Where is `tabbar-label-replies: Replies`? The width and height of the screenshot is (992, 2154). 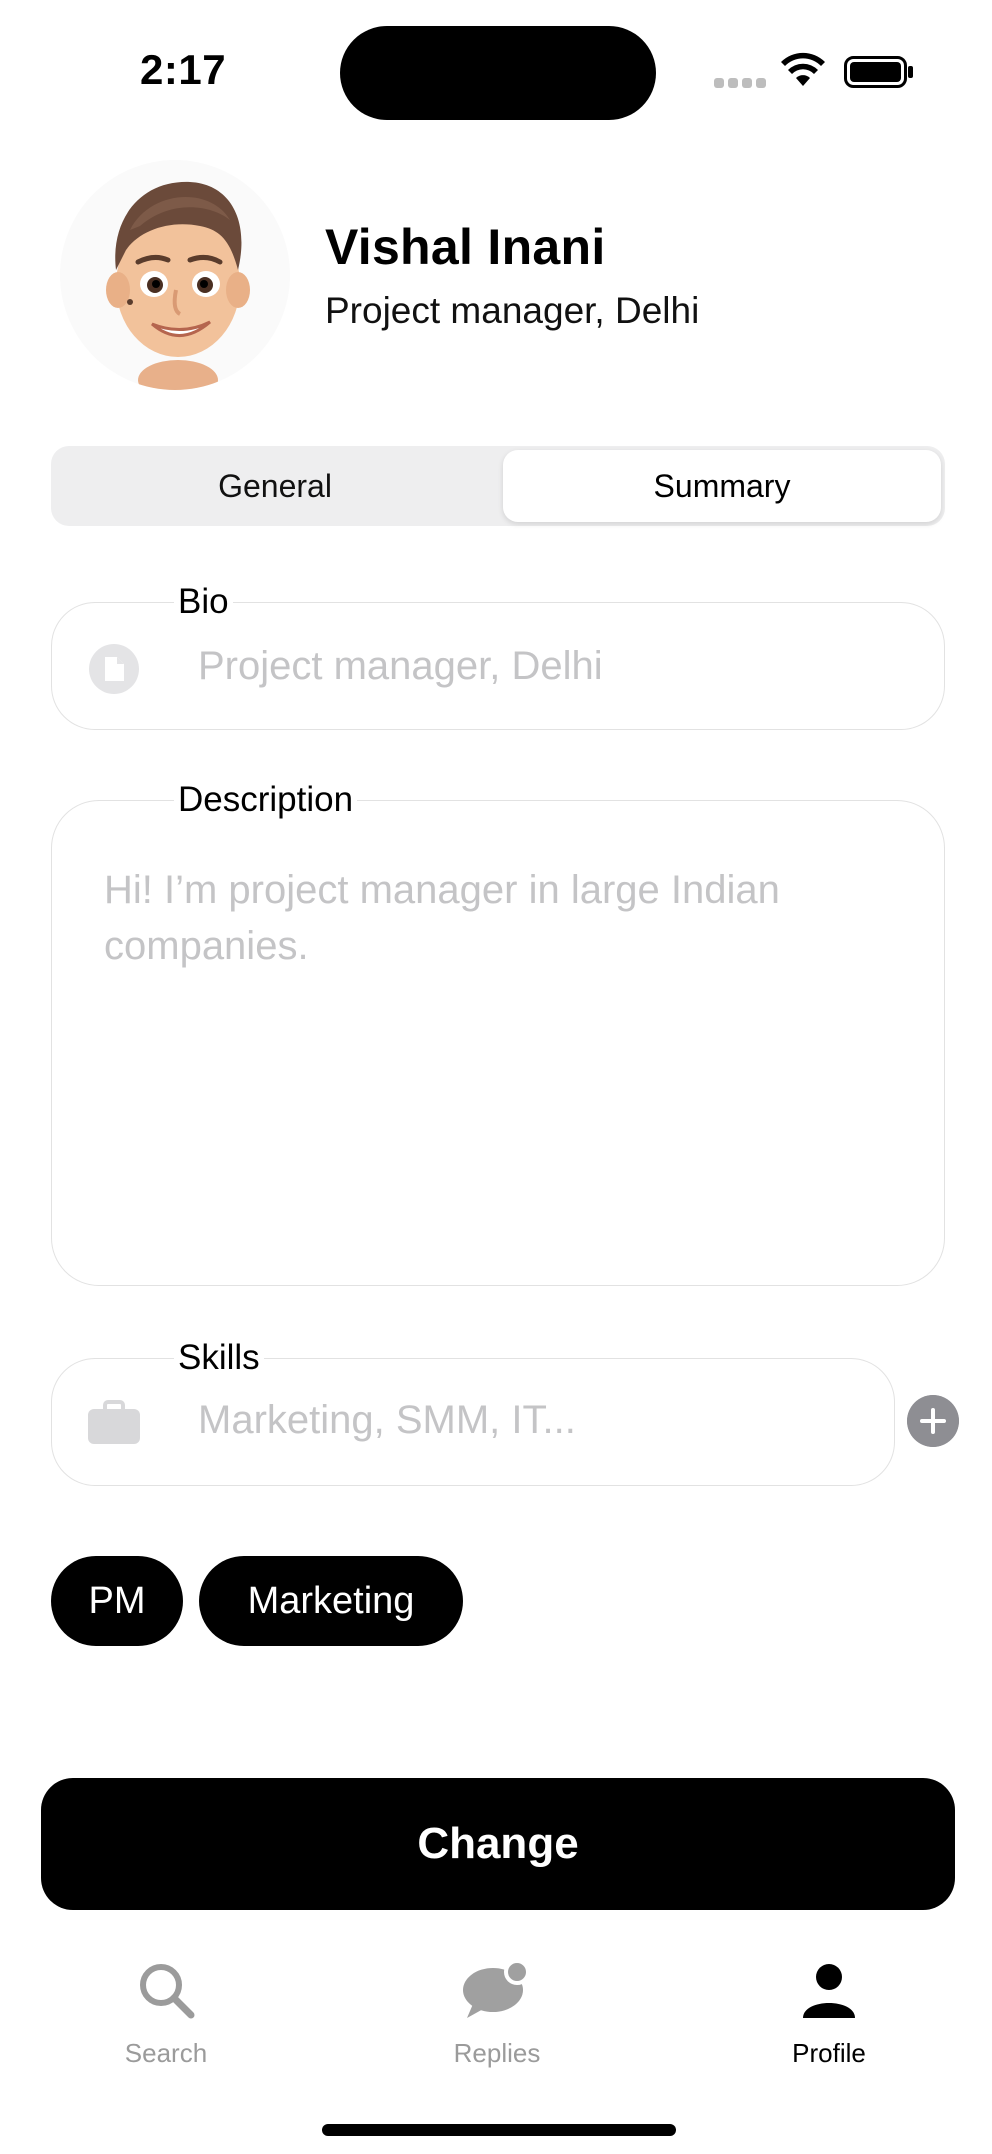
tabbar-label-replies: Replies is located at coordinates (497, 2053).